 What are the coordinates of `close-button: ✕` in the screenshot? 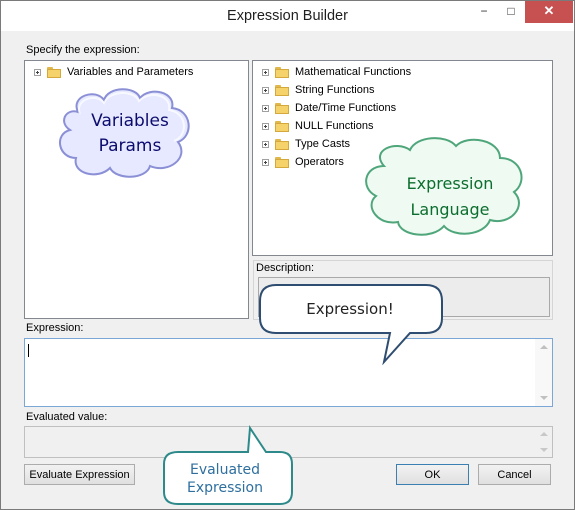 It's located at (549, 12).